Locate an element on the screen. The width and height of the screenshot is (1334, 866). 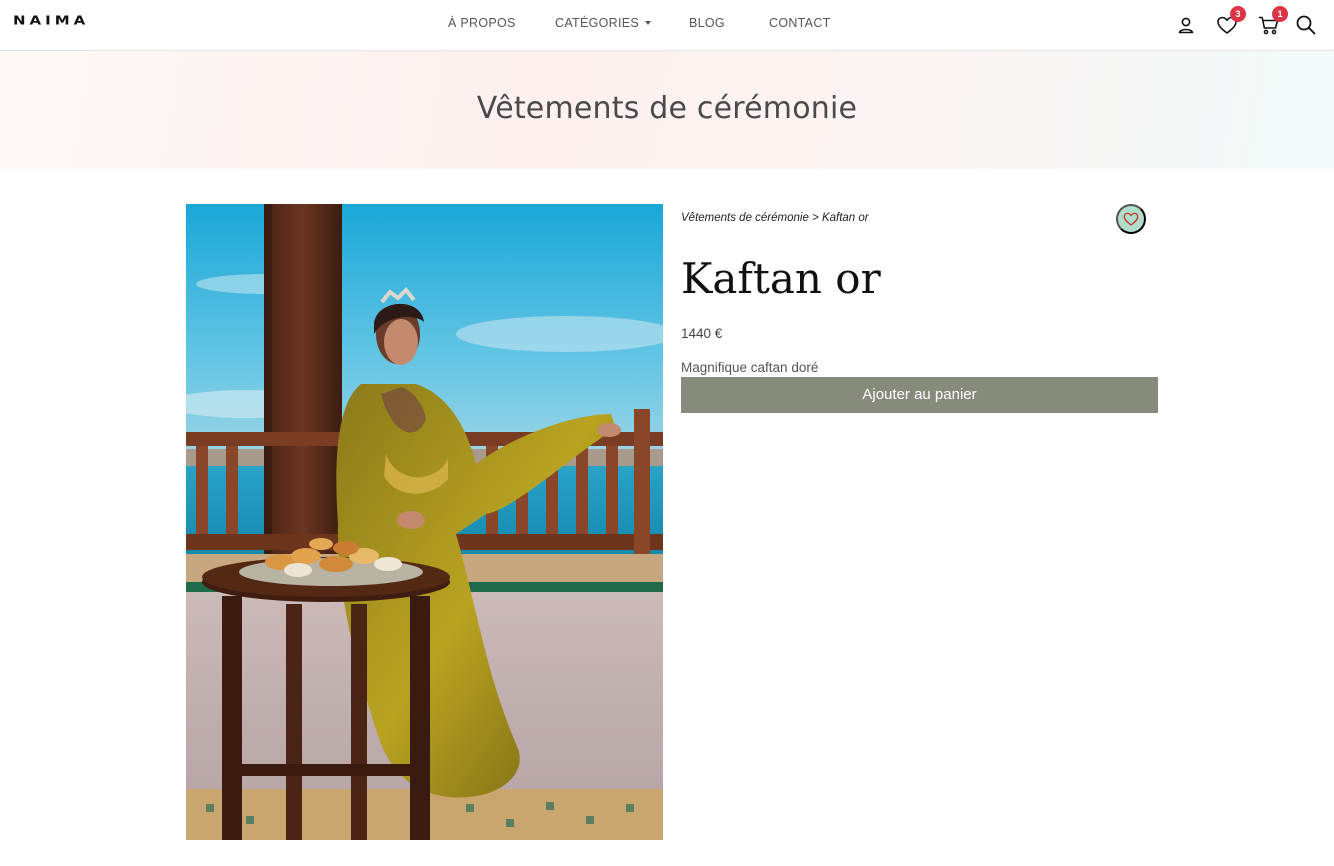
site-header: NAIMA À PROPOS CATÉGORIES BLOG CONTACT 3 is located at coordinates (667, 25).